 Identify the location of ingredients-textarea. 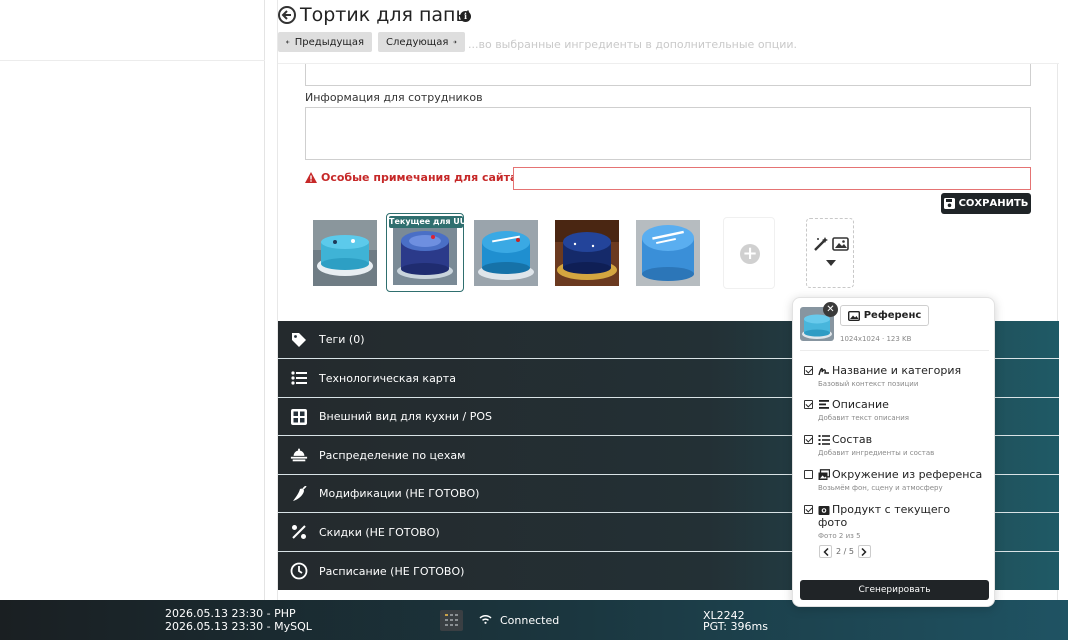
(668, 75).